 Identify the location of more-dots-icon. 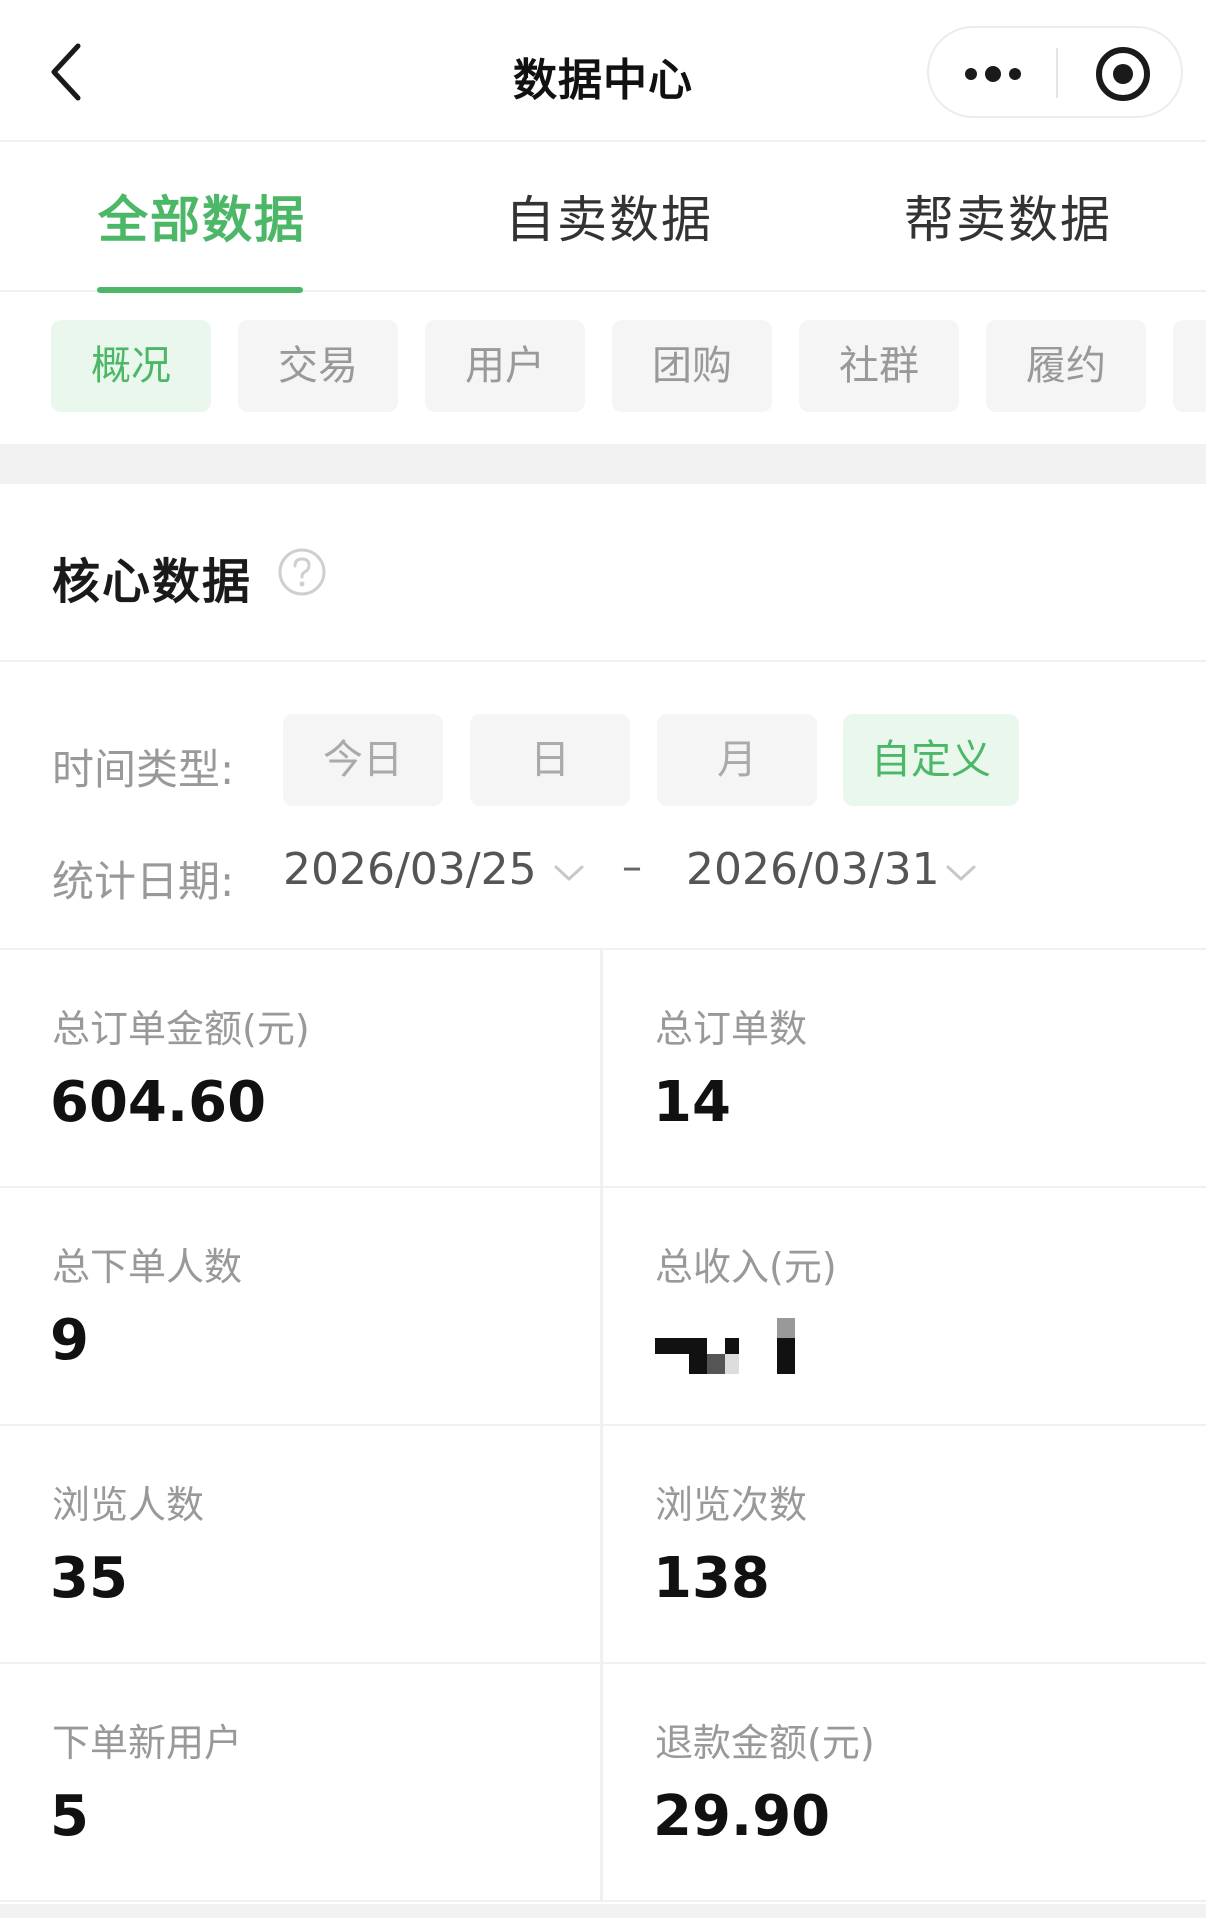
(993, 74).